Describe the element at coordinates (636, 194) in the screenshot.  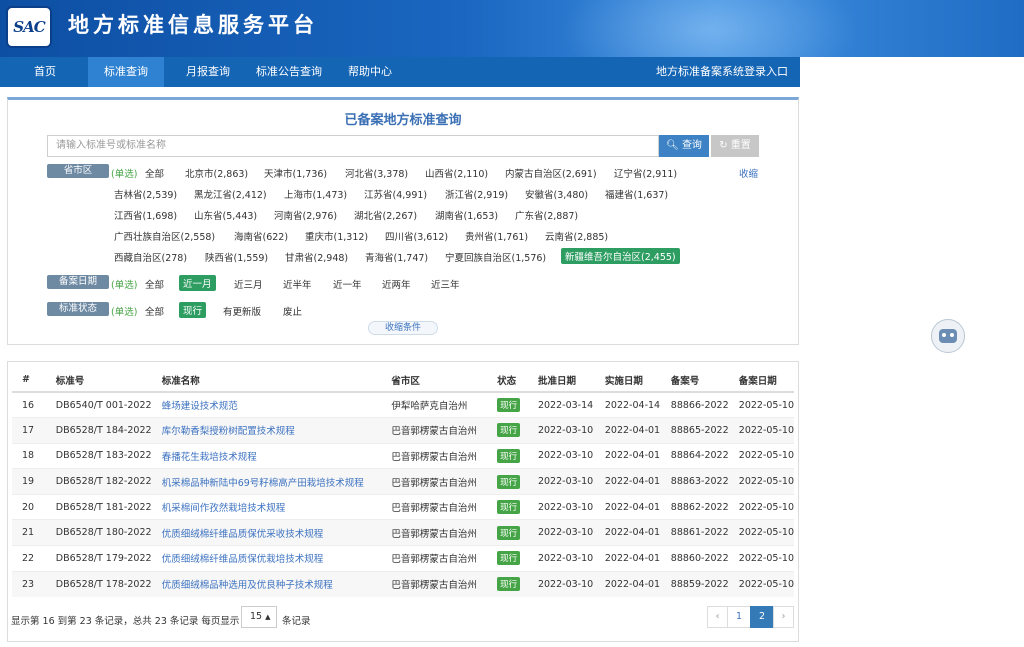
I see `province-option: 福建省(1,637)` at that location.